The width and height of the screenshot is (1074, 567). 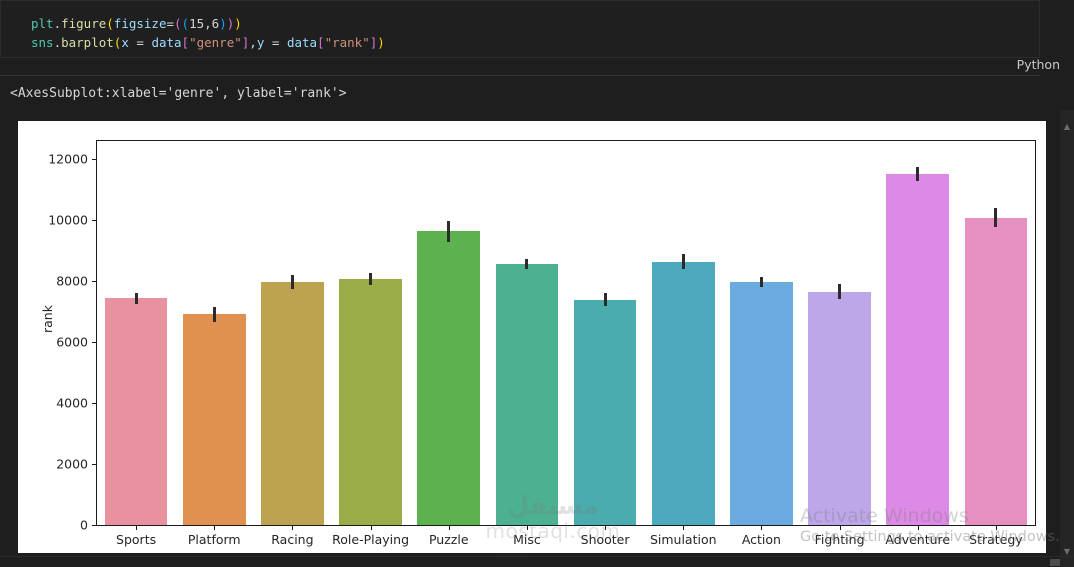 What do you see at coordinates (84, 23) in the screenshot?
I see `code-token: figure` at bounding box center [84, 23].